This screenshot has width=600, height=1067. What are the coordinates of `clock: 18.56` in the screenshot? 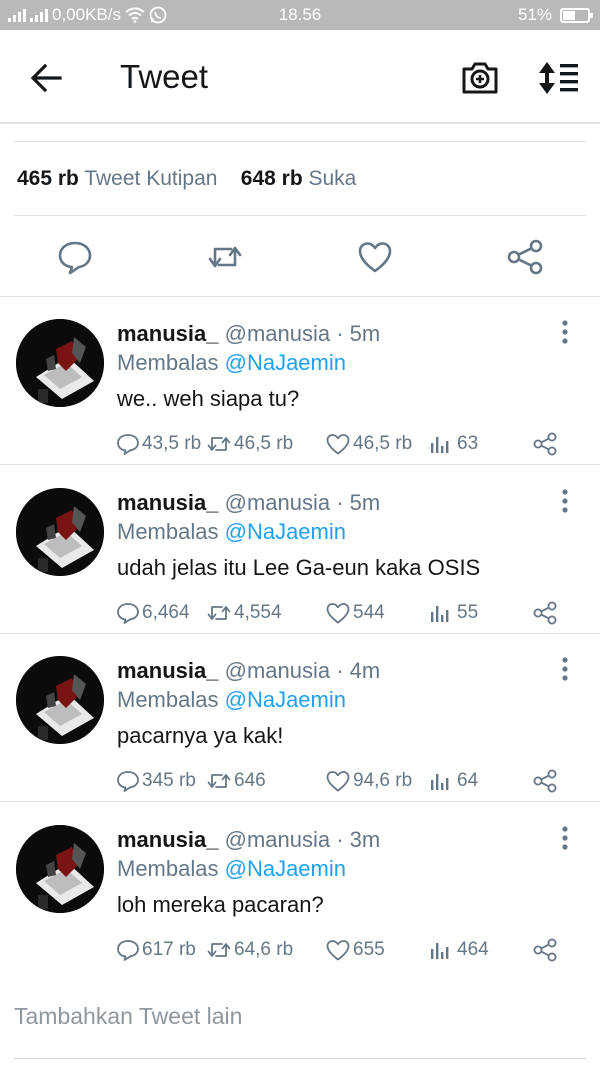 It's located at (300, 14).